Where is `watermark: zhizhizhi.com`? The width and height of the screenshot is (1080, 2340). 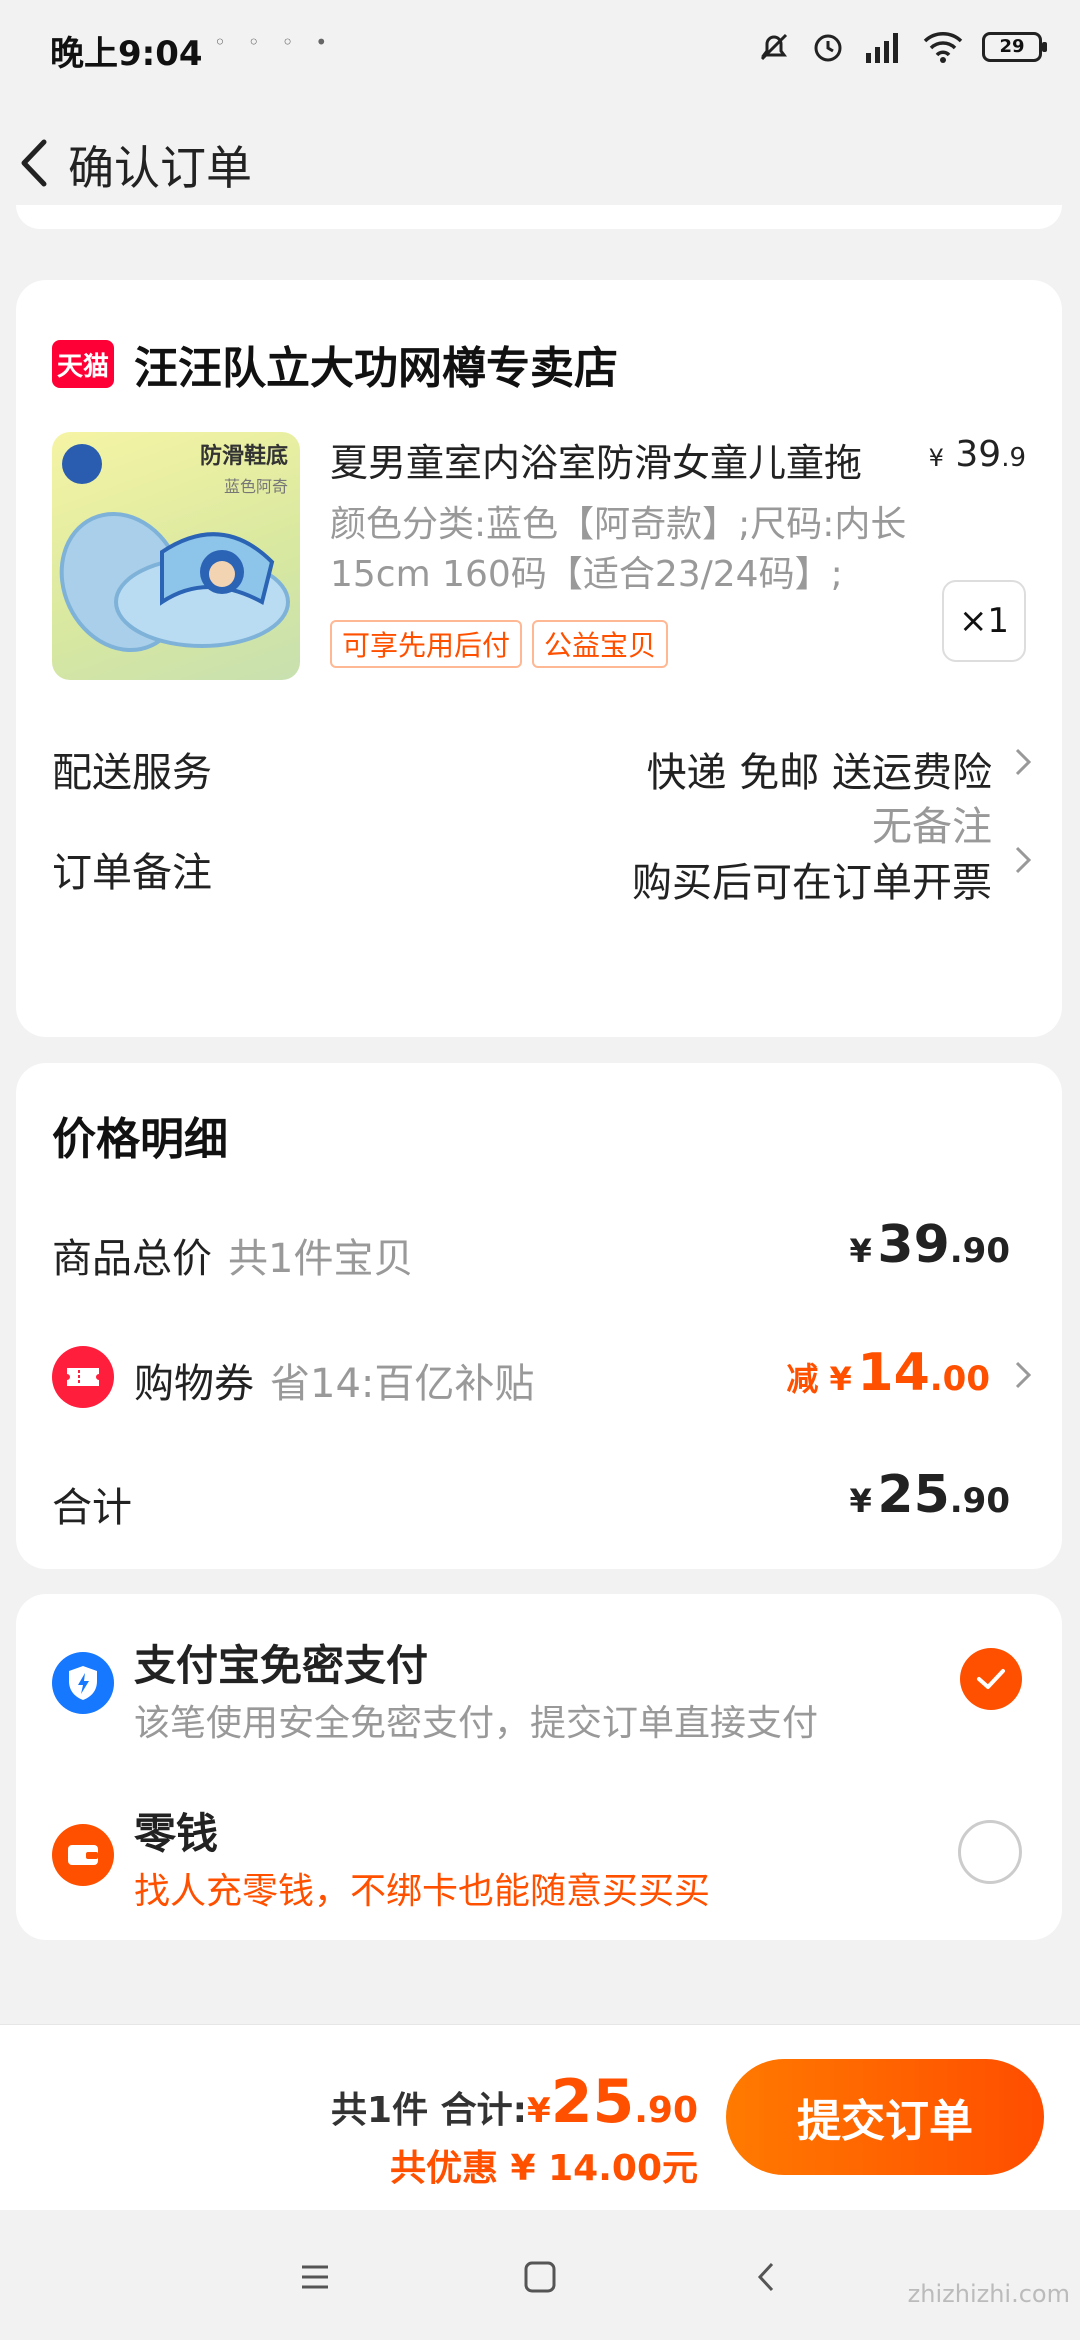 watermark: zhizhizhi.com is located at coordinates (988, 2294).